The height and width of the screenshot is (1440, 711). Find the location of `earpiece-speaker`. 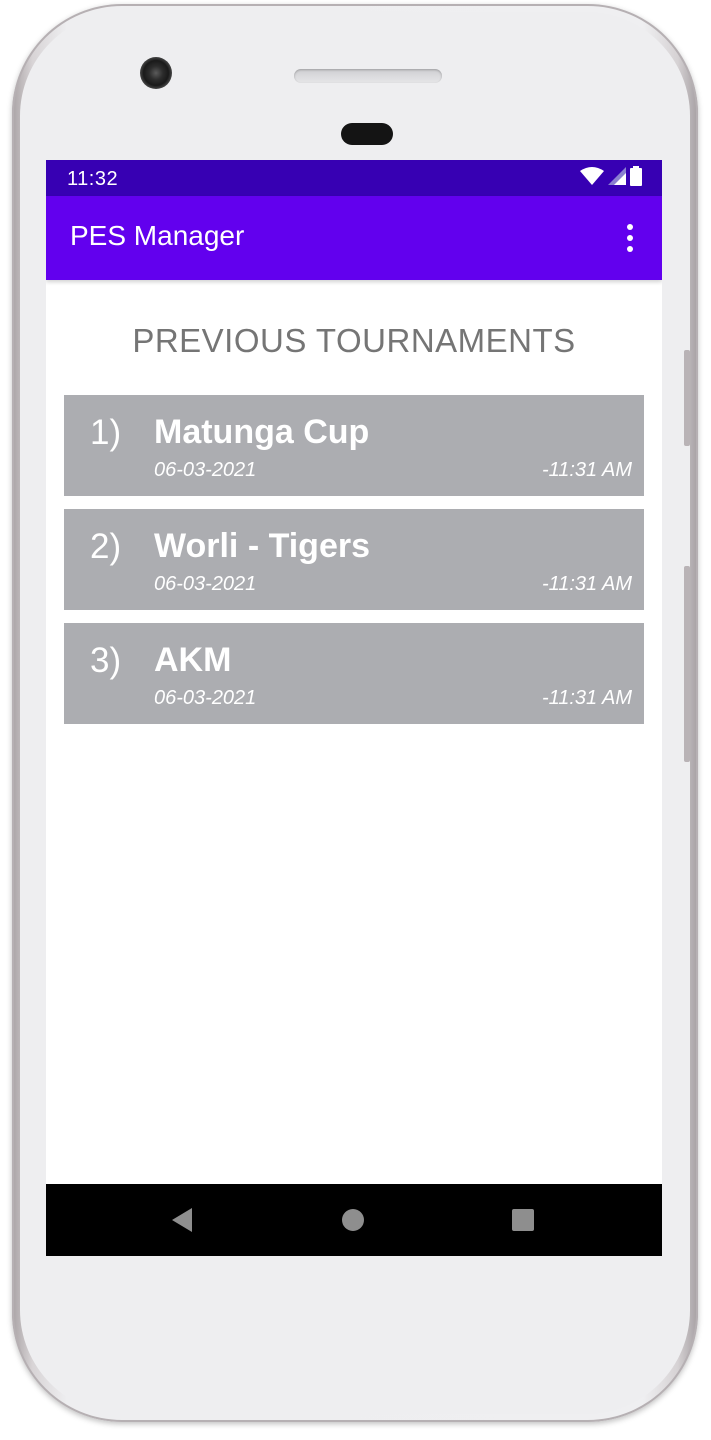

earpiece-speaker is located at coordinates (368, 76).